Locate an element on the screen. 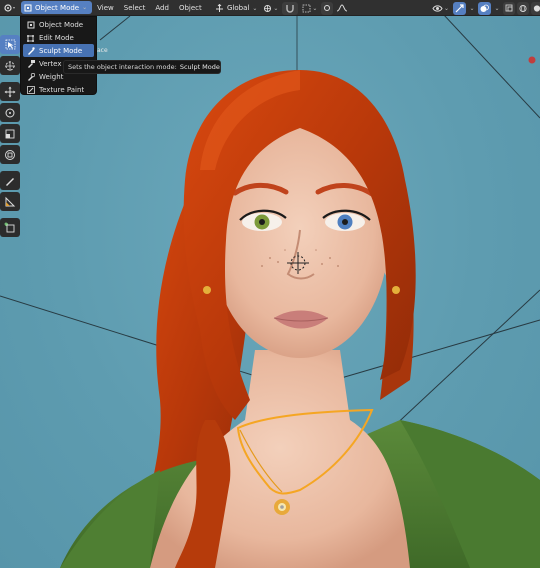  editor-type-selector is located at coordinates (10, 8).